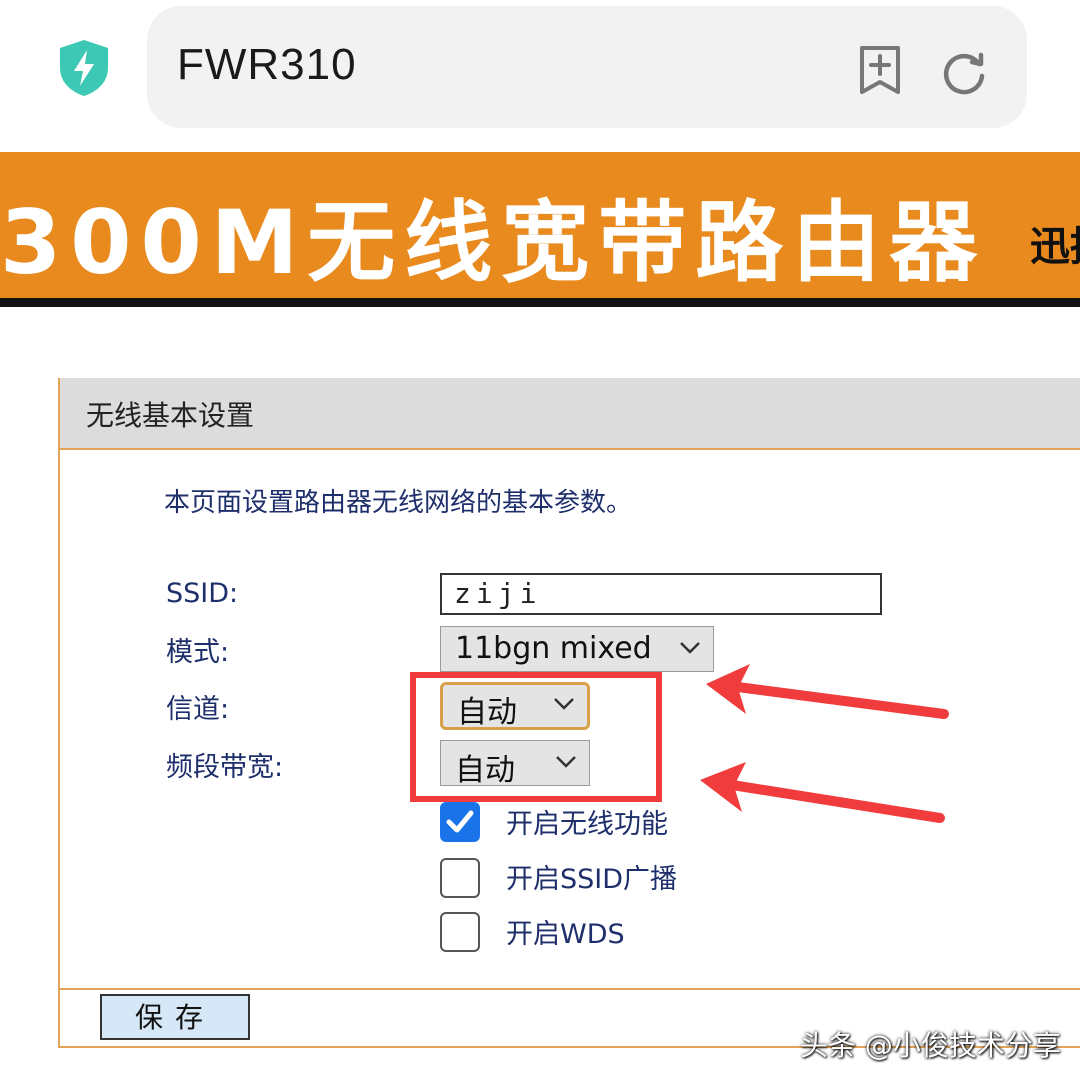 The width and height of the screenshot is (1080, 1080). What do you see at coordinates (536, 737) in the screenshot?
I see `highlight-box` at bounding box center [536, 737].